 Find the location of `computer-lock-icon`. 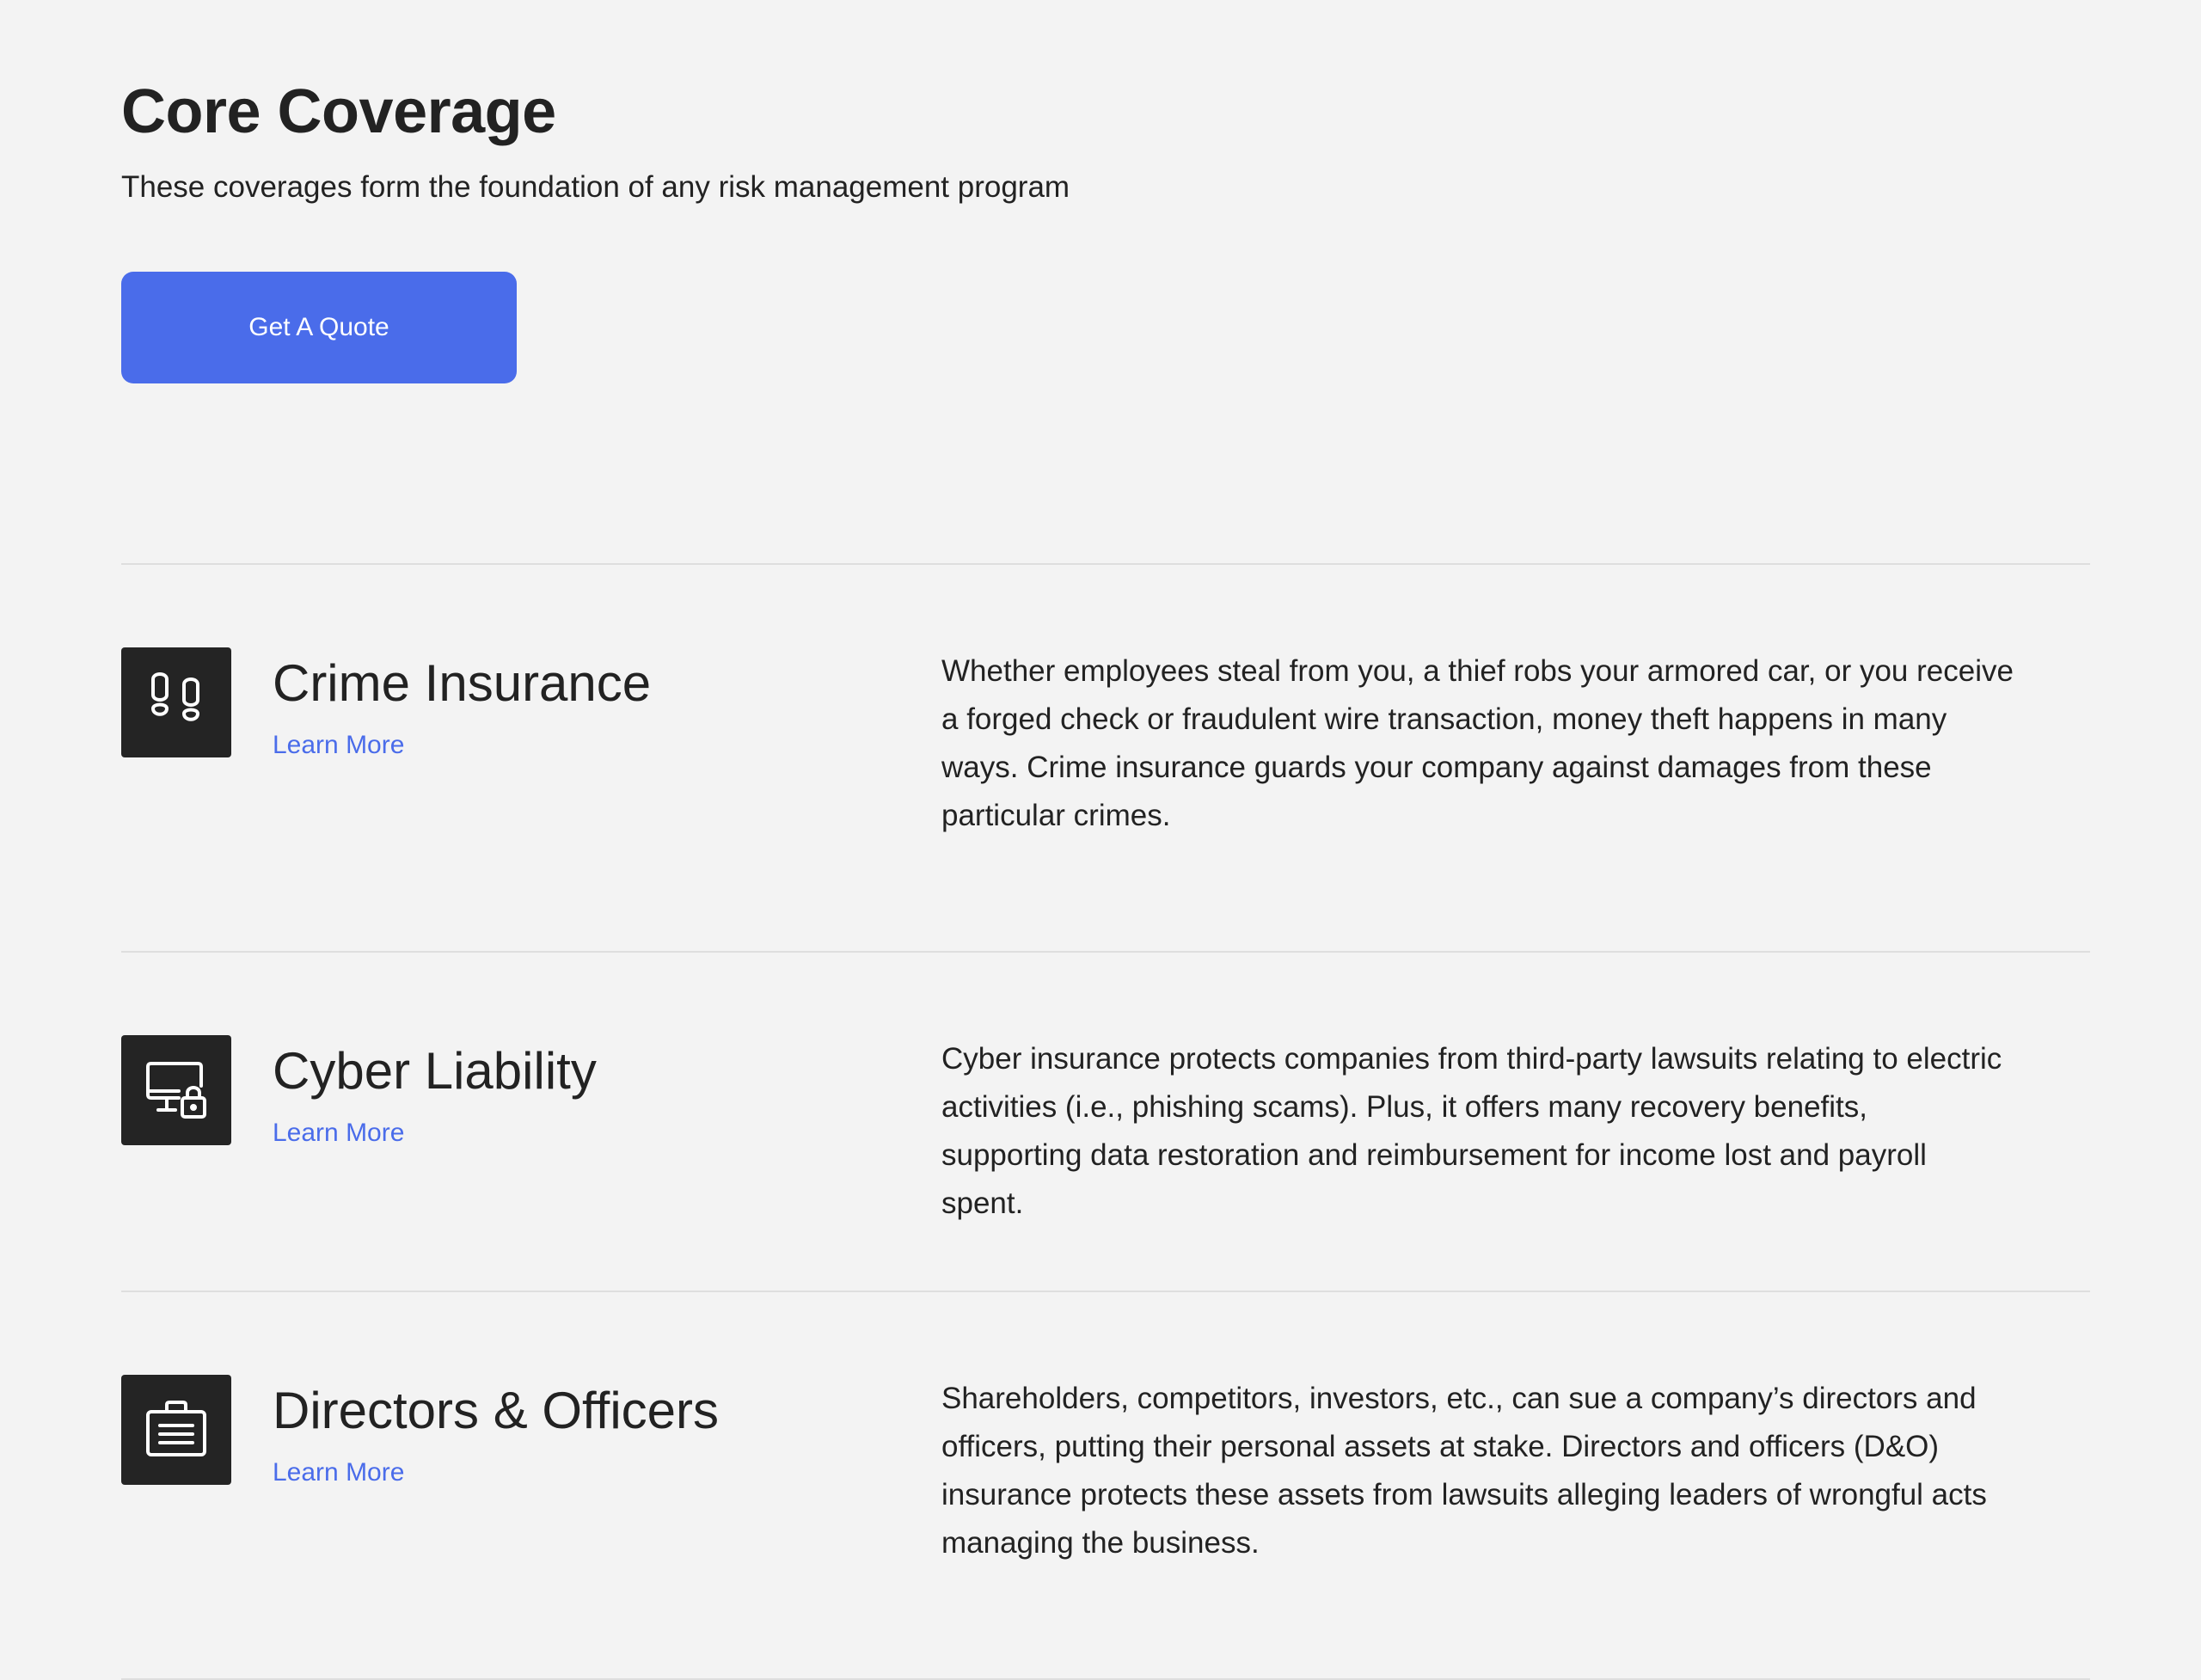

computer-lock-icon is located at coordinates (176, 1090).